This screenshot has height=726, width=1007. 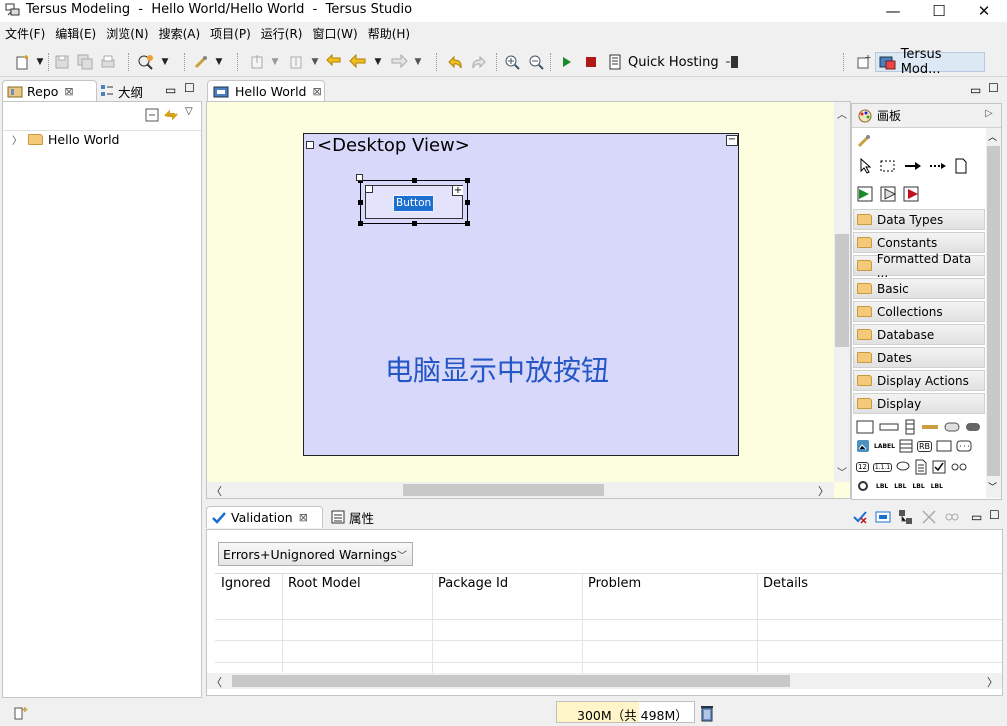 What do you see at coordinates (893, 11) in the screenshot?
I see `minimize-button: —` at bounding box center [893, 11].